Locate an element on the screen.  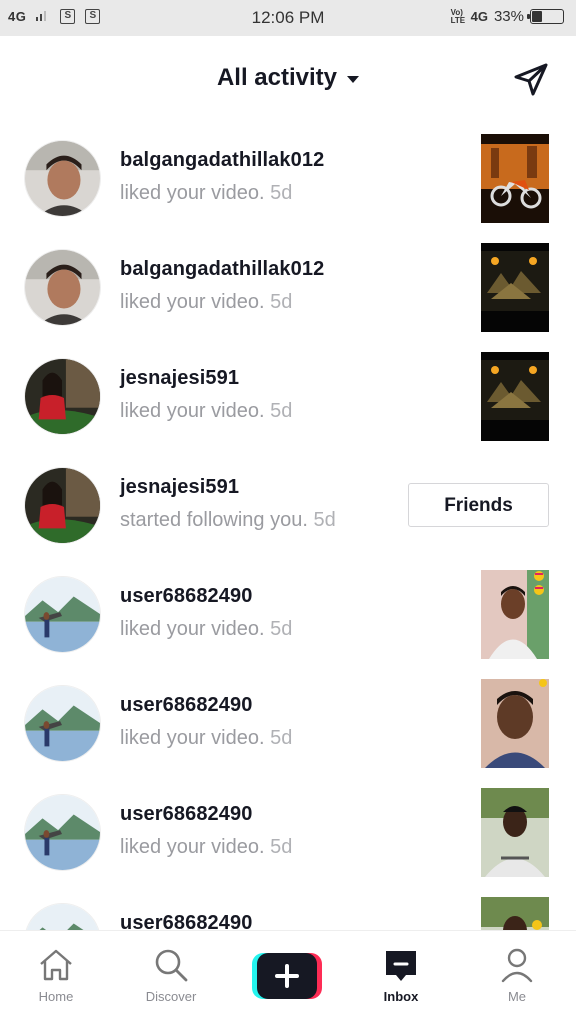
status-right: Vo) LTE 4G 33% is located at coordinates (507, 16).